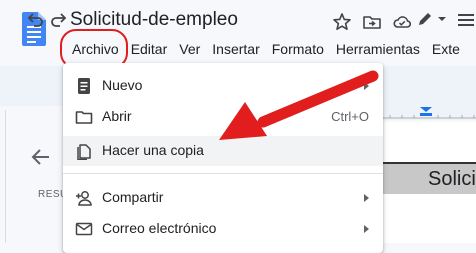 The width and height of the screenshot is (476, 253). What do you see at coordinates (84, 152) in the screenshot?
I see `copy-icon` at bounding box center [84, 152].